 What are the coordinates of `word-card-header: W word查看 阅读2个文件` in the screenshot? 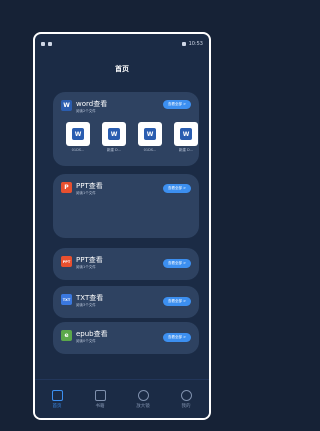 It's located at (84, 107).